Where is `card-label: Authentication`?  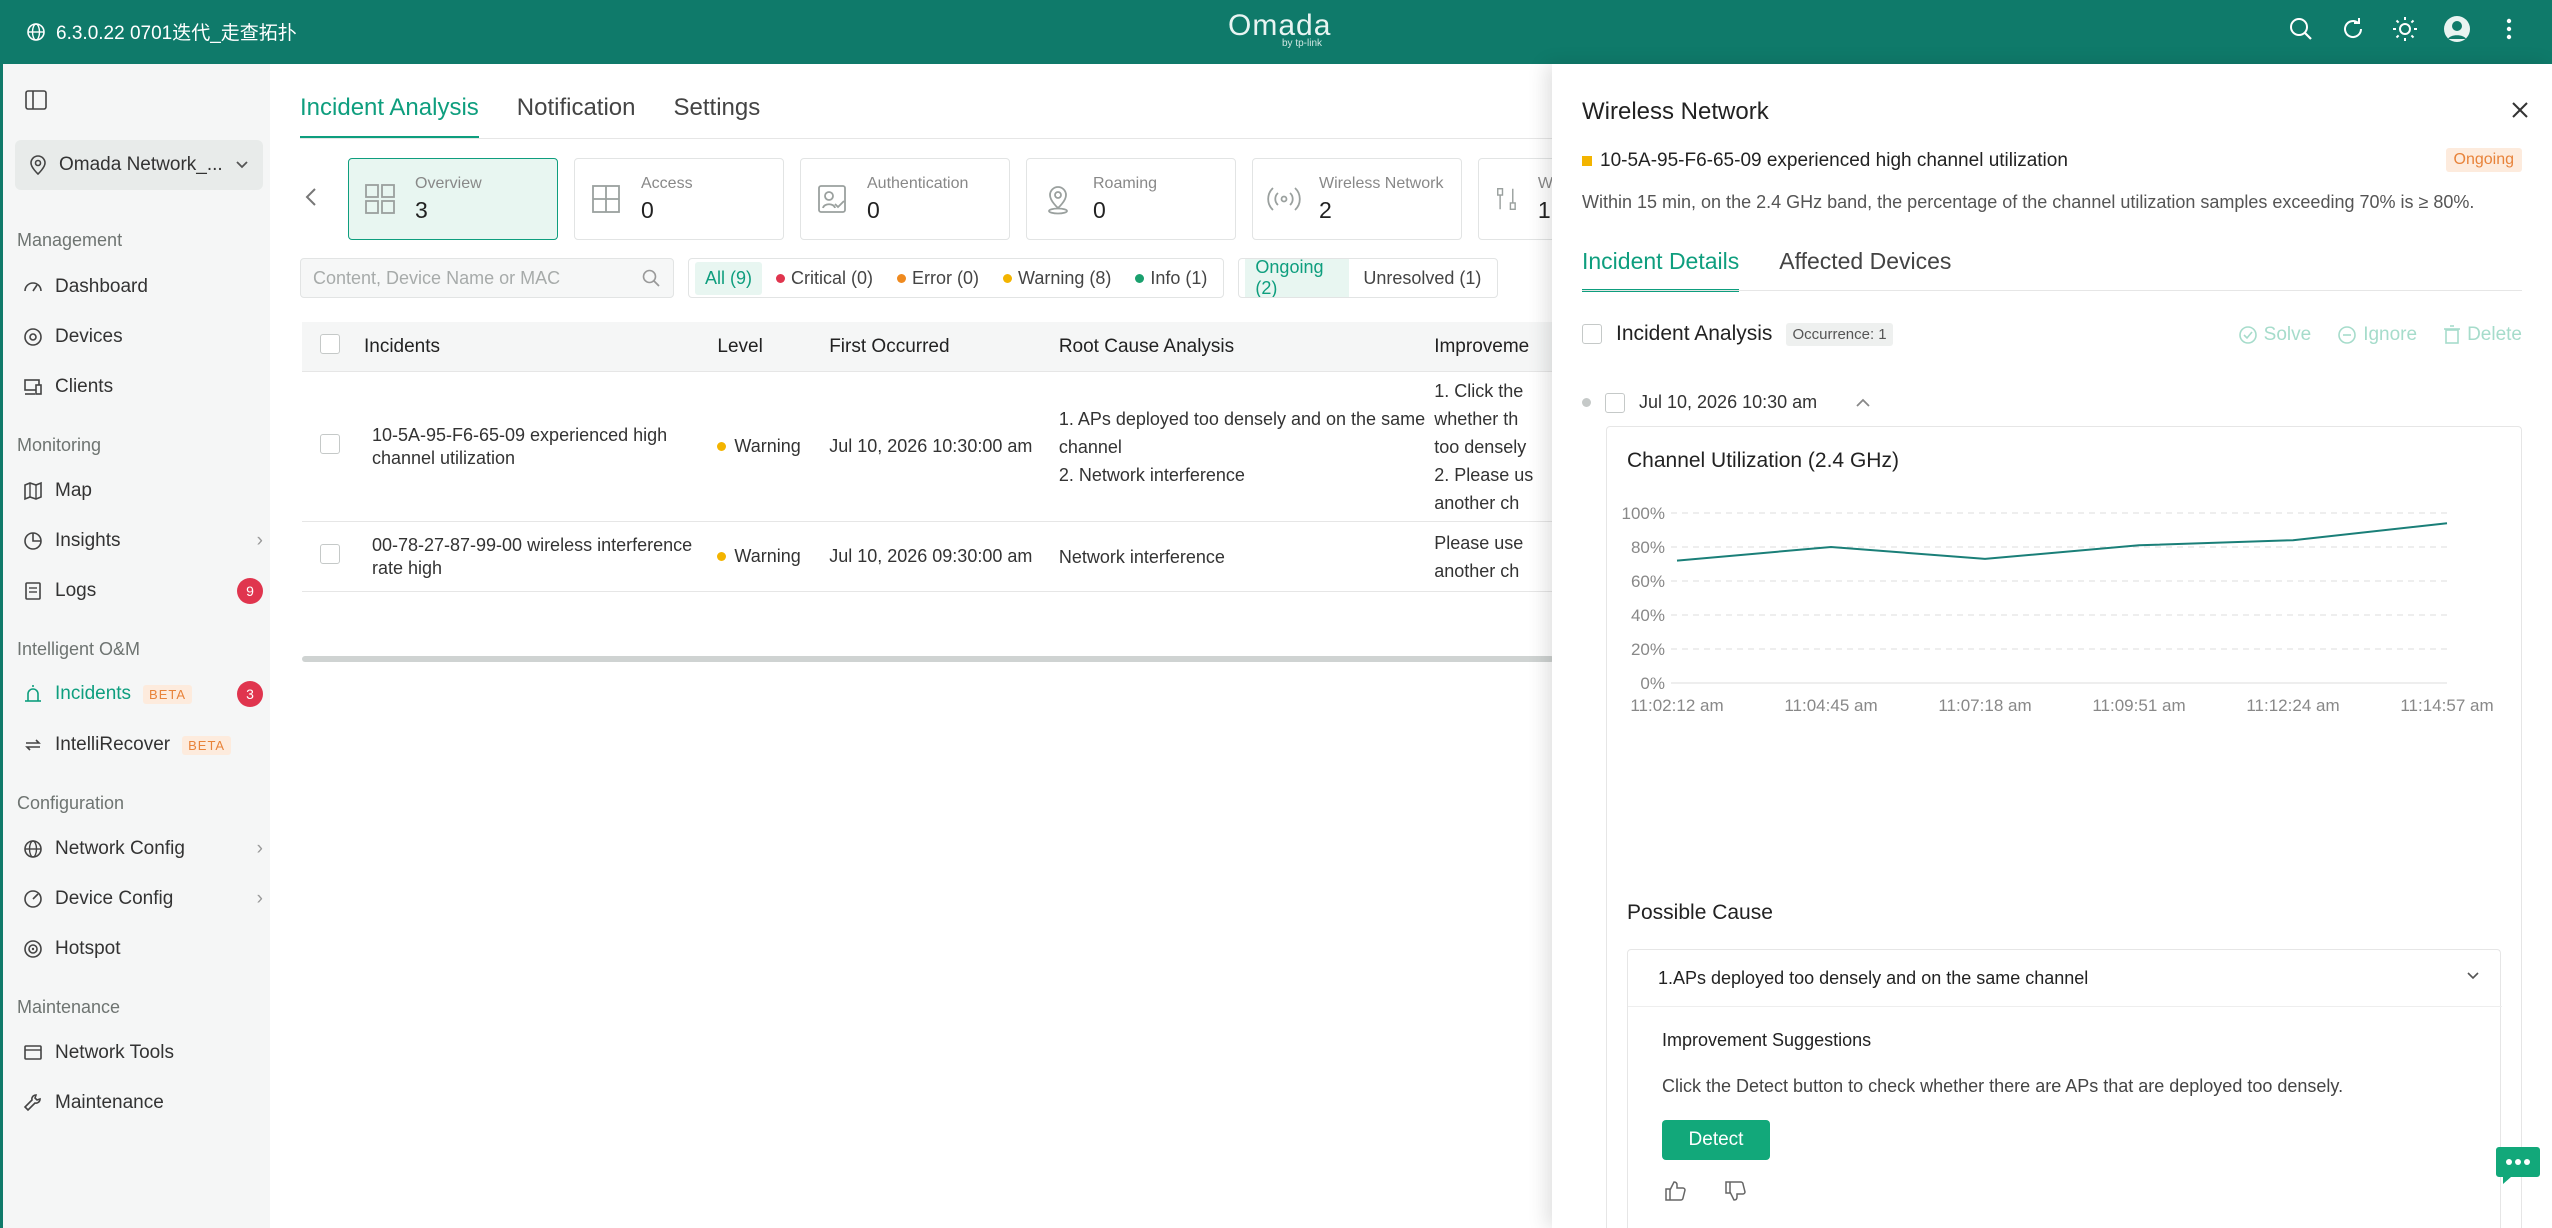
card-label: Authentication is located at coordinates (918, 183).